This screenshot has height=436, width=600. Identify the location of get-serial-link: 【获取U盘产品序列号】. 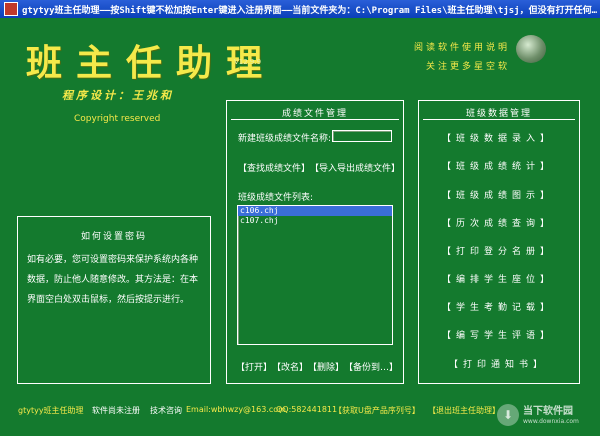
(377, 410).